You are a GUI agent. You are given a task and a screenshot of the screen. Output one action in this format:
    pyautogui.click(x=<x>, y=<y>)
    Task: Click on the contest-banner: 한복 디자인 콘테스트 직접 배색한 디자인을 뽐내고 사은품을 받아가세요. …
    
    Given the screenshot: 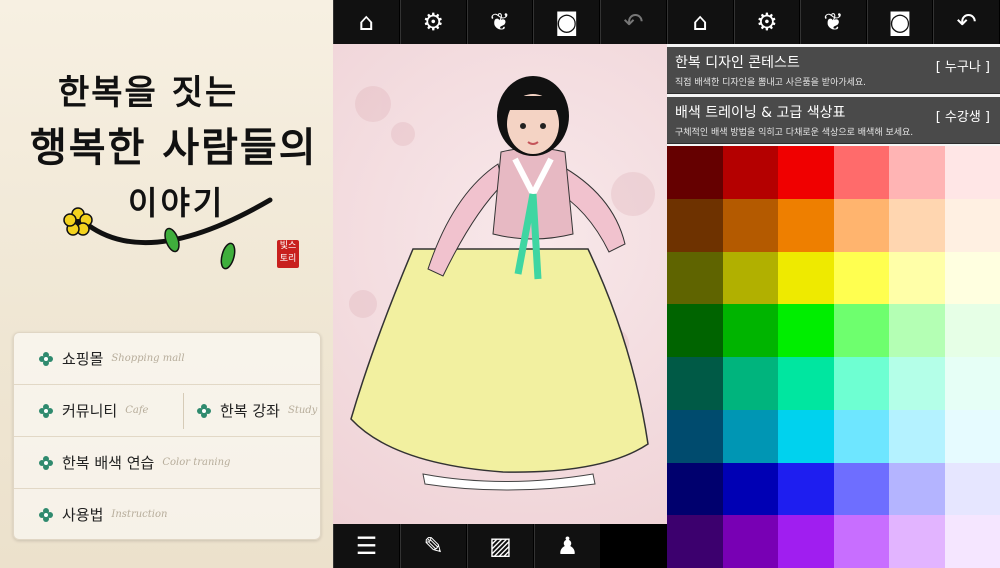 What is the action you would take?
    pyautogui.click(x=833, y=70)
    